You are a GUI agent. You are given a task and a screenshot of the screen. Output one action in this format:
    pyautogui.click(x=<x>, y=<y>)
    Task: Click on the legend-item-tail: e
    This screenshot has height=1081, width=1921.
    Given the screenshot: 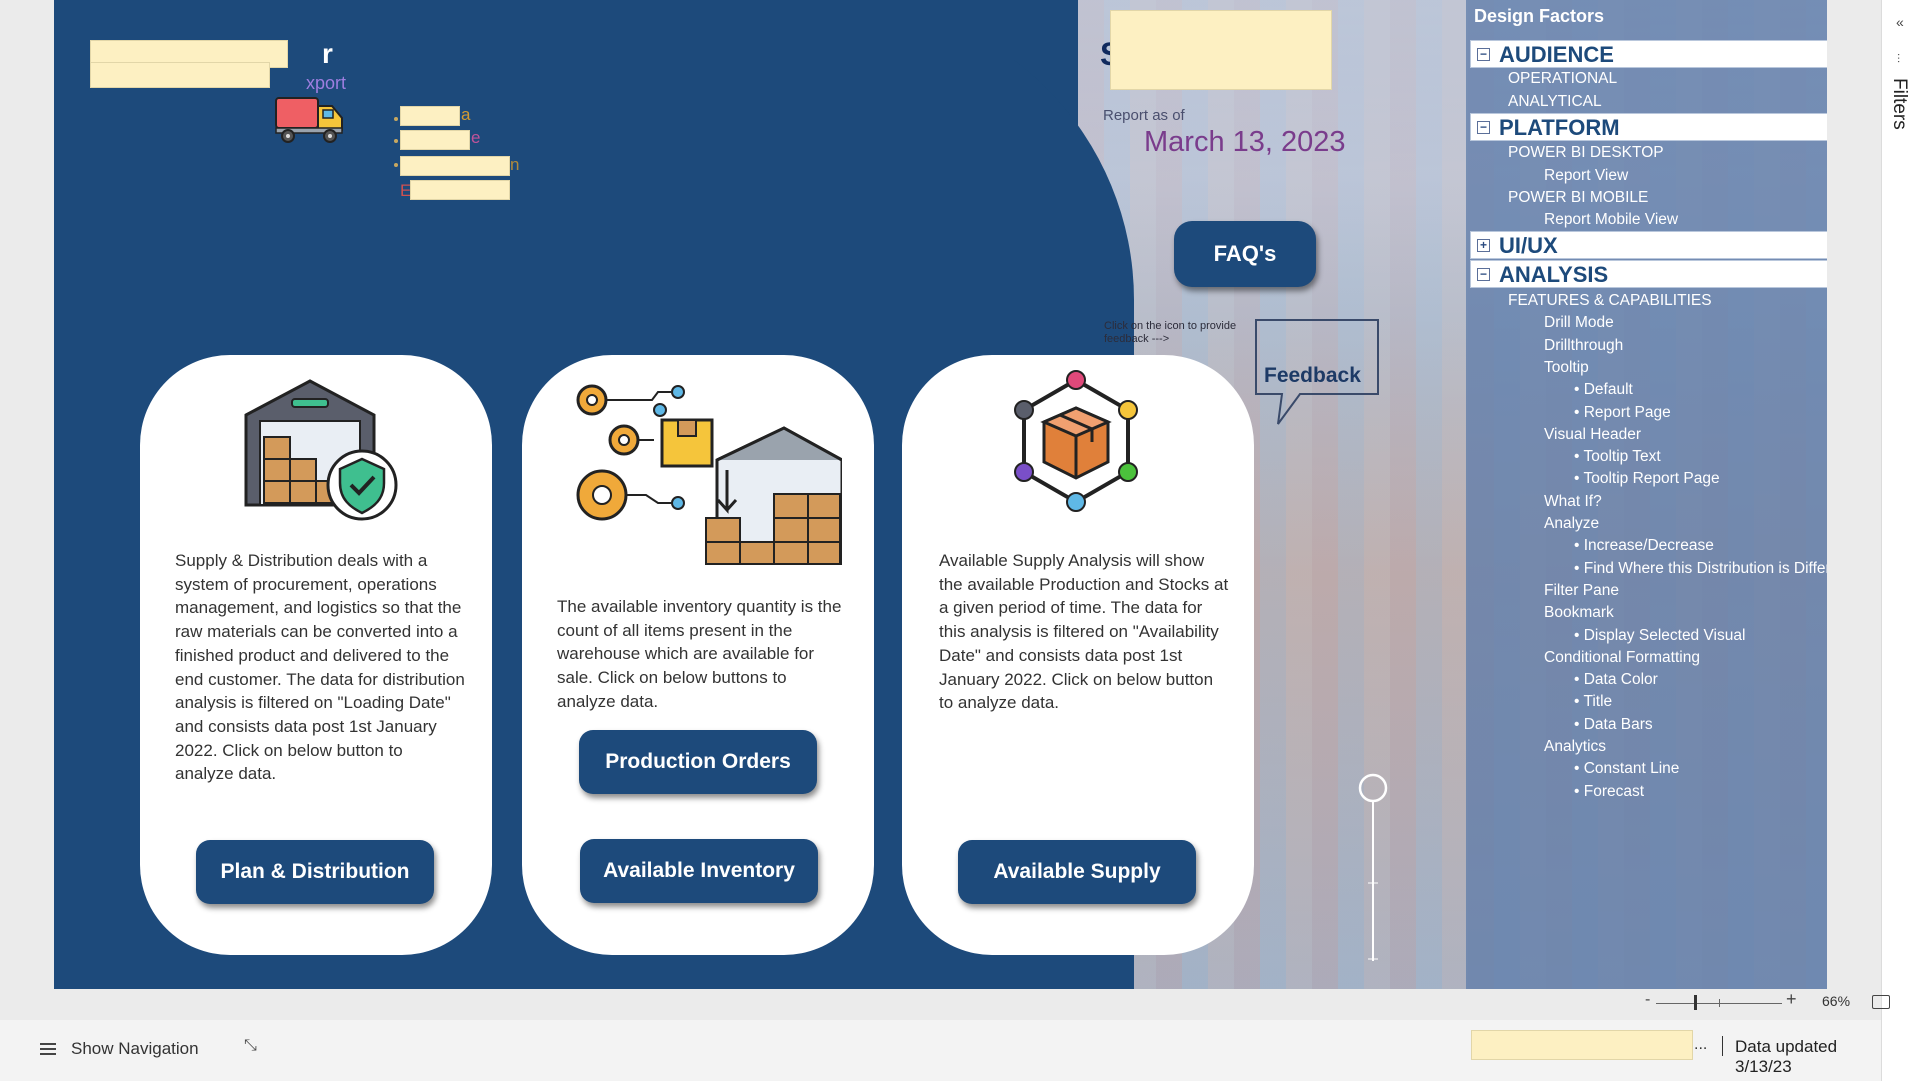 What is the action you would take?
    pyautogui.click(x=476, y=137)
    